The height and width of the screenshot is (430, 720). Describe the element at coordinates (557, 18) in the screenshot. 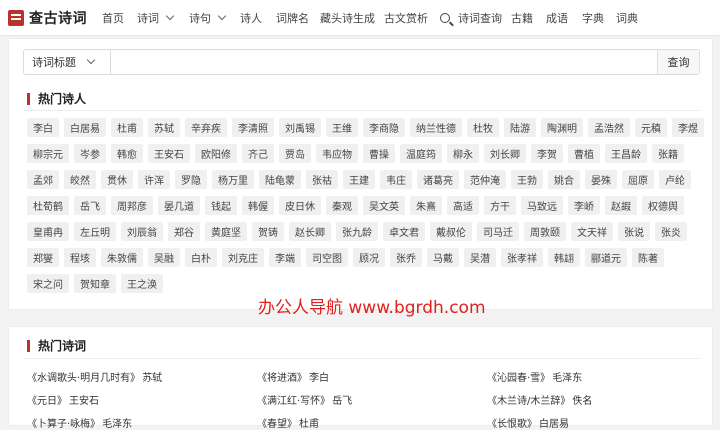

I see `nav-item-idioms: 成语` at that location.